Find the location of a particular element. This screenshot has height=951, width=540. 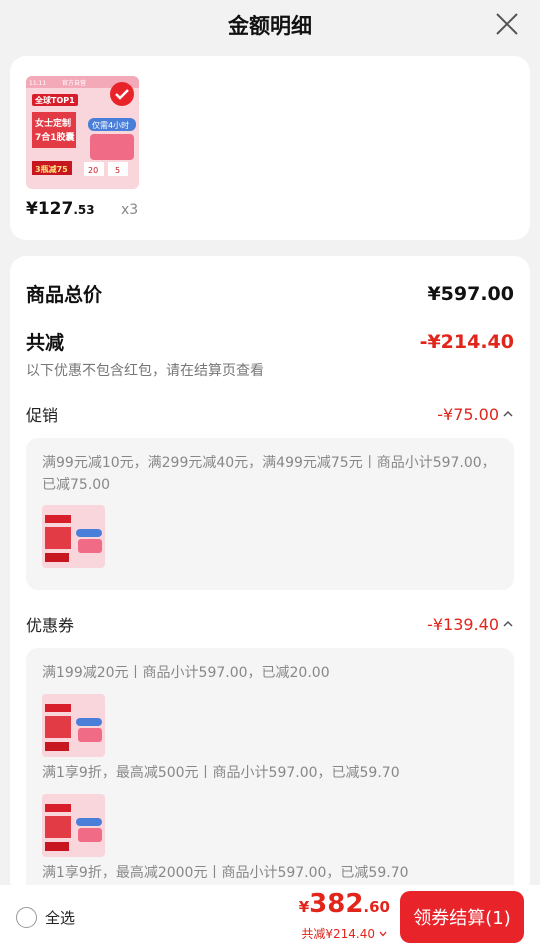

total-price-label: 商品总价 is located at coordinates (64, 295).